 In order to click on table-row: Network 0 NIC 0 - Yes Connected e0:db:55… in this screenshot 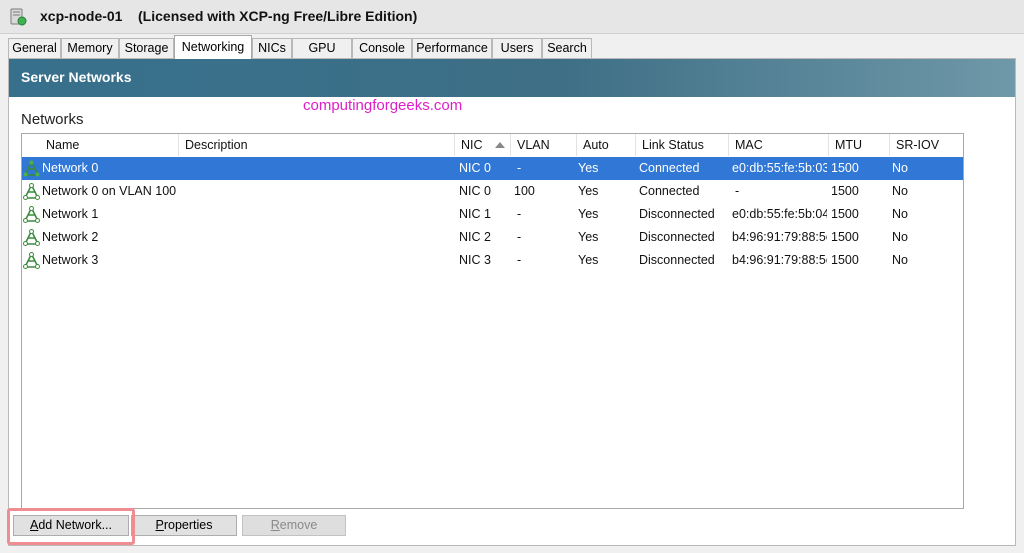, I will do `click(492, 168)`.